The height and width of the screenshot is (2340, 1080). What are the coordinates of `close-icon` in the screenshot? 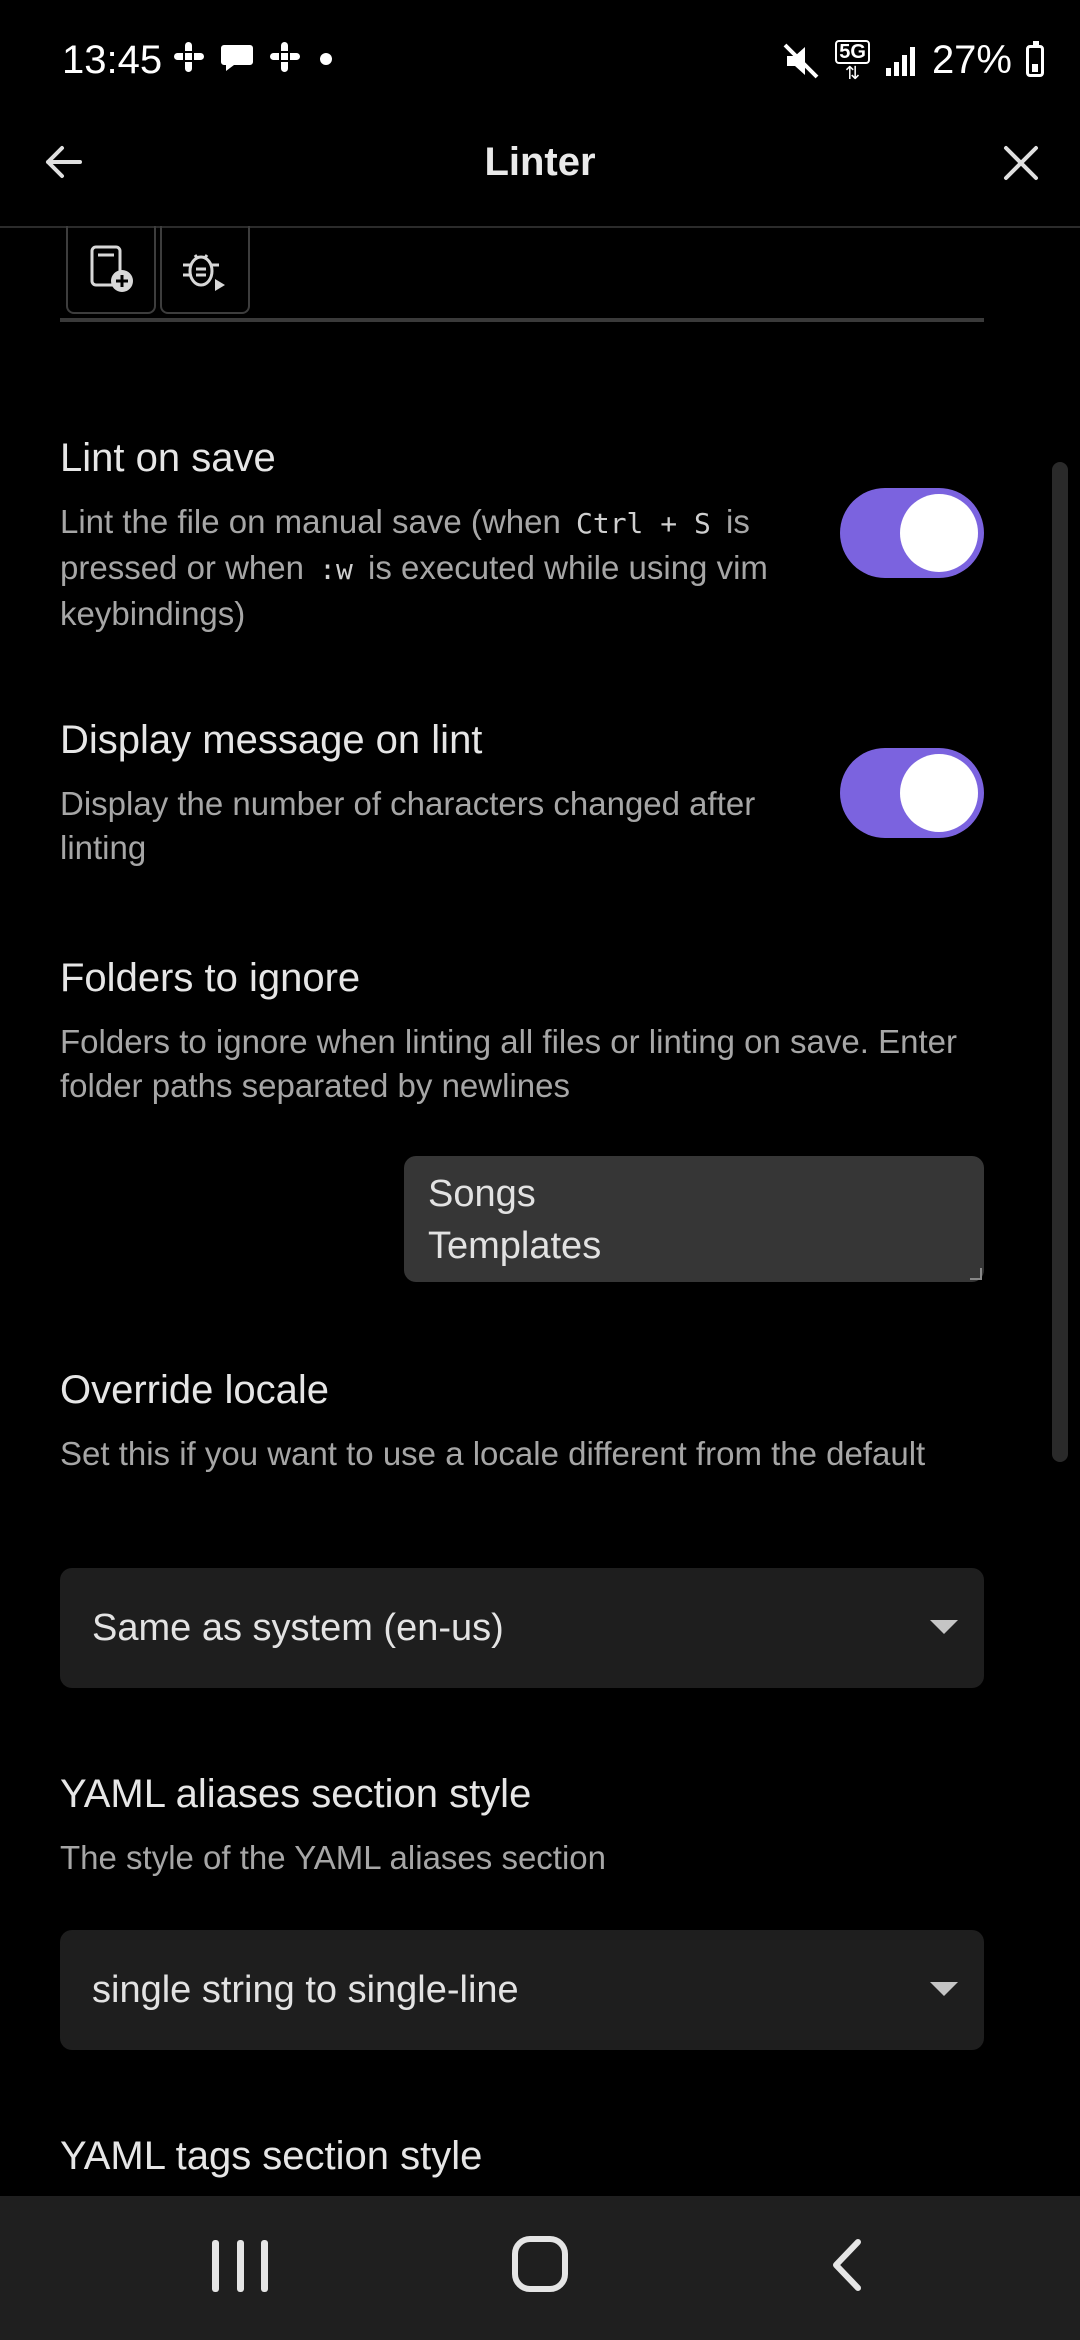 It's located at (1021, 163).